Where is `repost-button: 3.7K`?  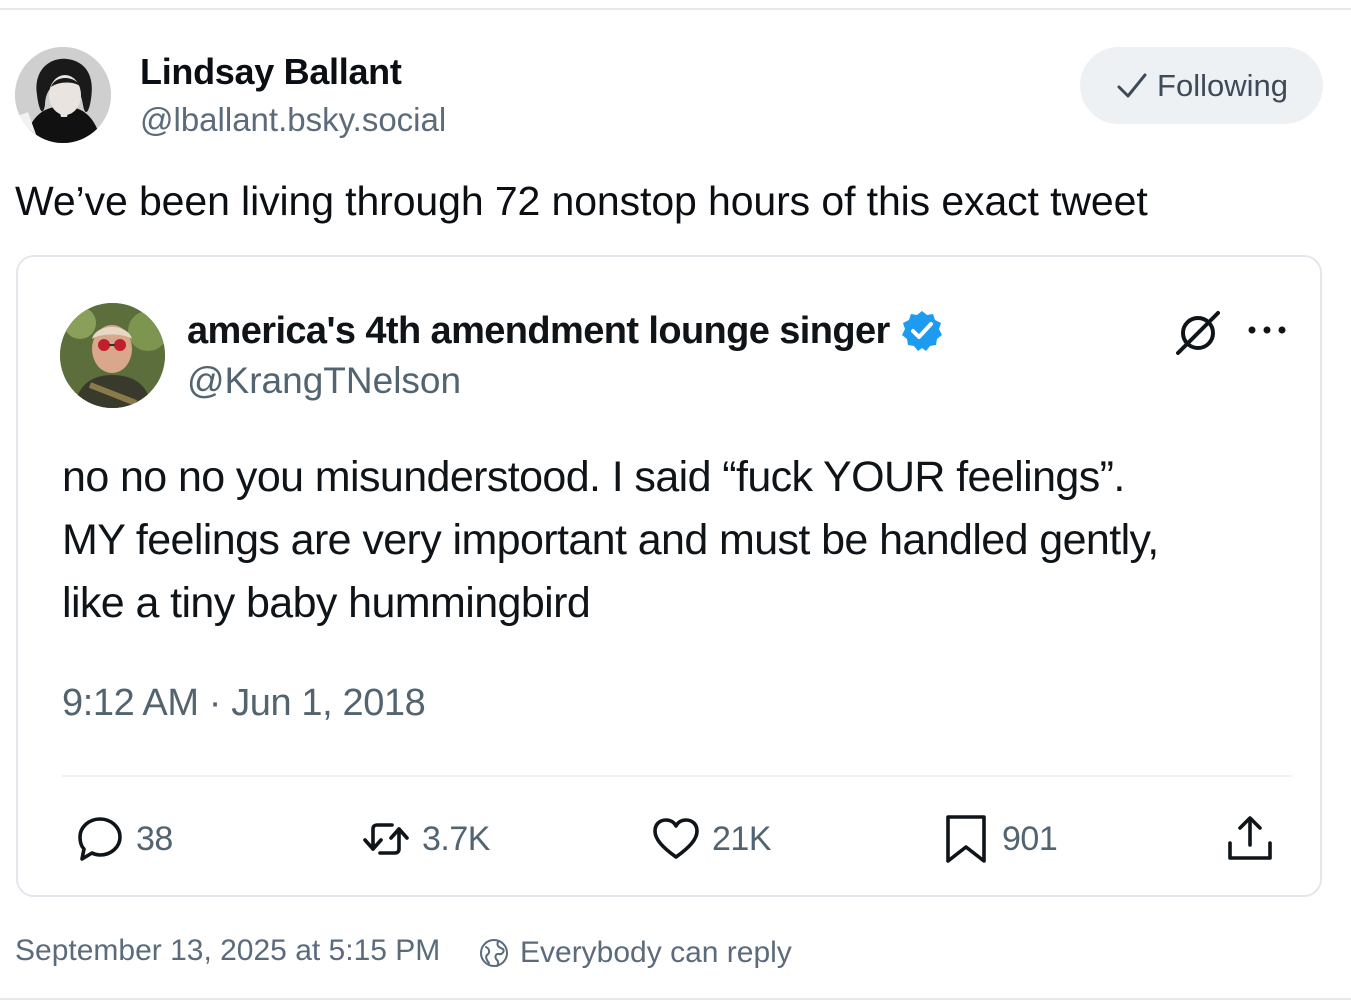 repost-button: 3.7K is located at coordinates (425, 839).